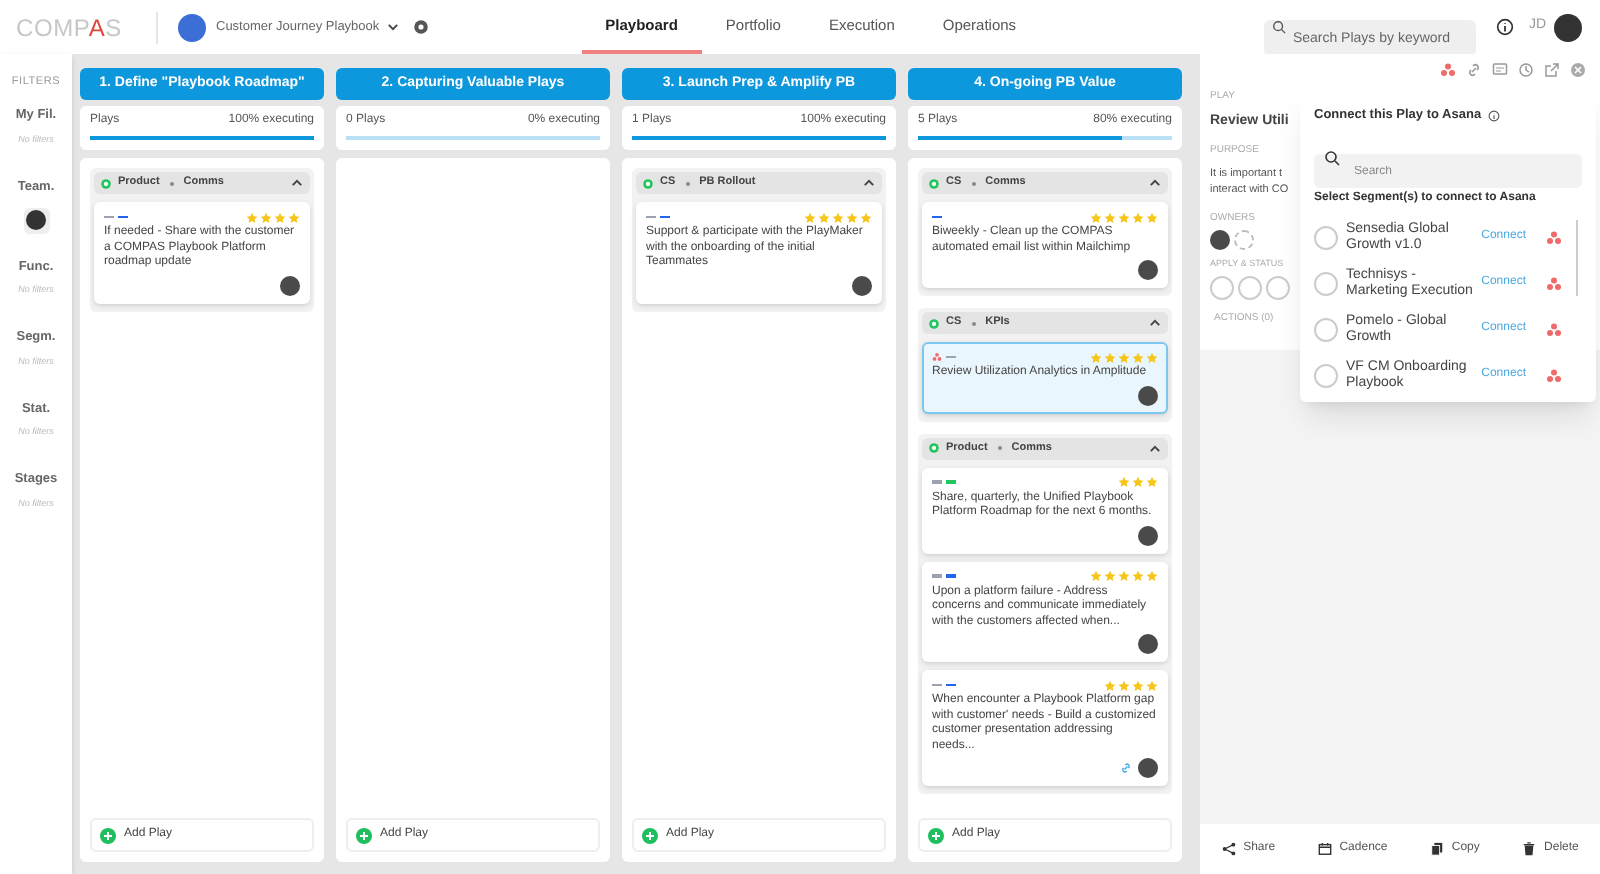  Describe the element at coordinates (1578, 70) in the screenshot. I see `close-icon` at that location.